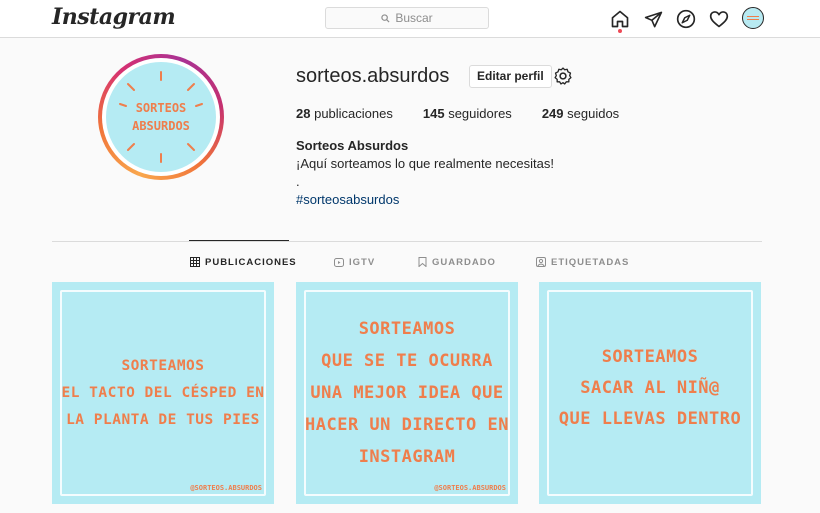 Image resolution: width=820 pixels, height=513 pixels. I want to click on bio-name: Sorteos Absurdos, so click(352, 145).